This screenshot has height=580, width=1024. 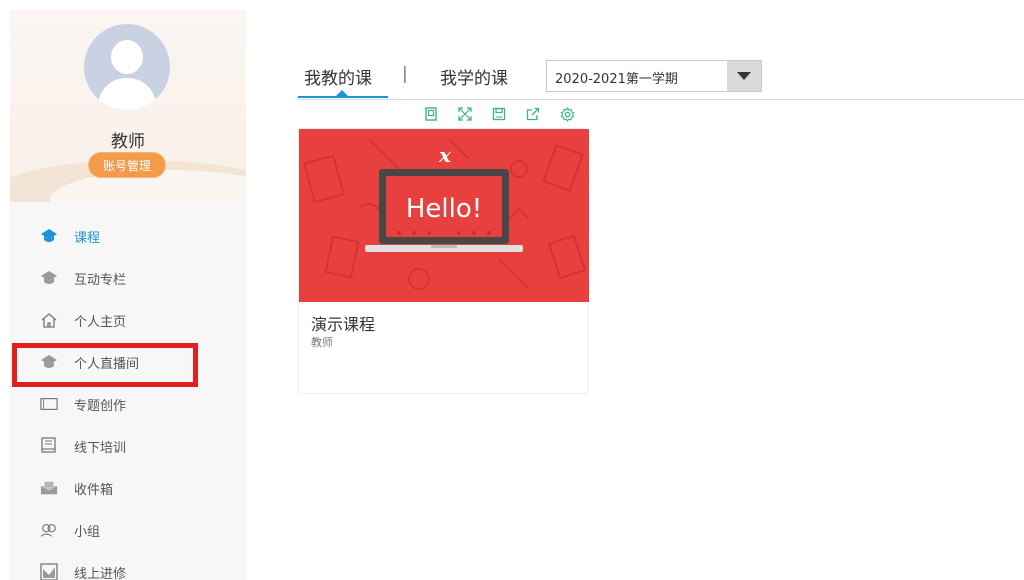 I want to click on fullscreen-icon, so click(x=465, y=114).